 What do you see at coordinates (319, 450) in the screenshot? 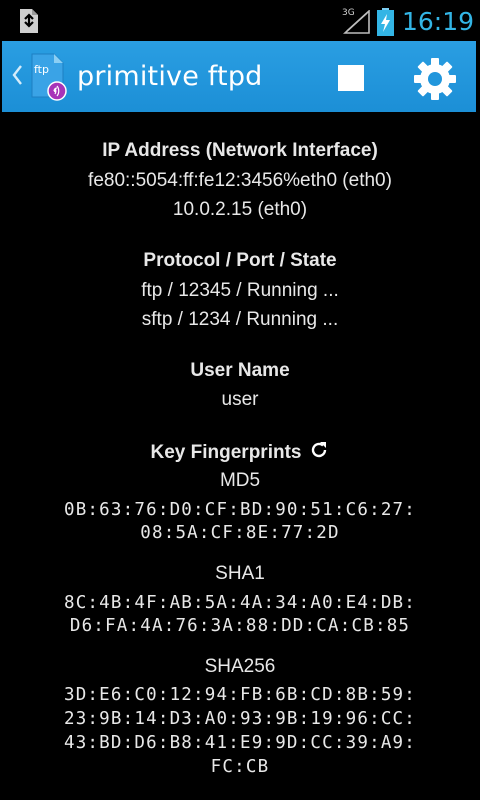
I see `refresh-icon` at bounding box center [319, 450].